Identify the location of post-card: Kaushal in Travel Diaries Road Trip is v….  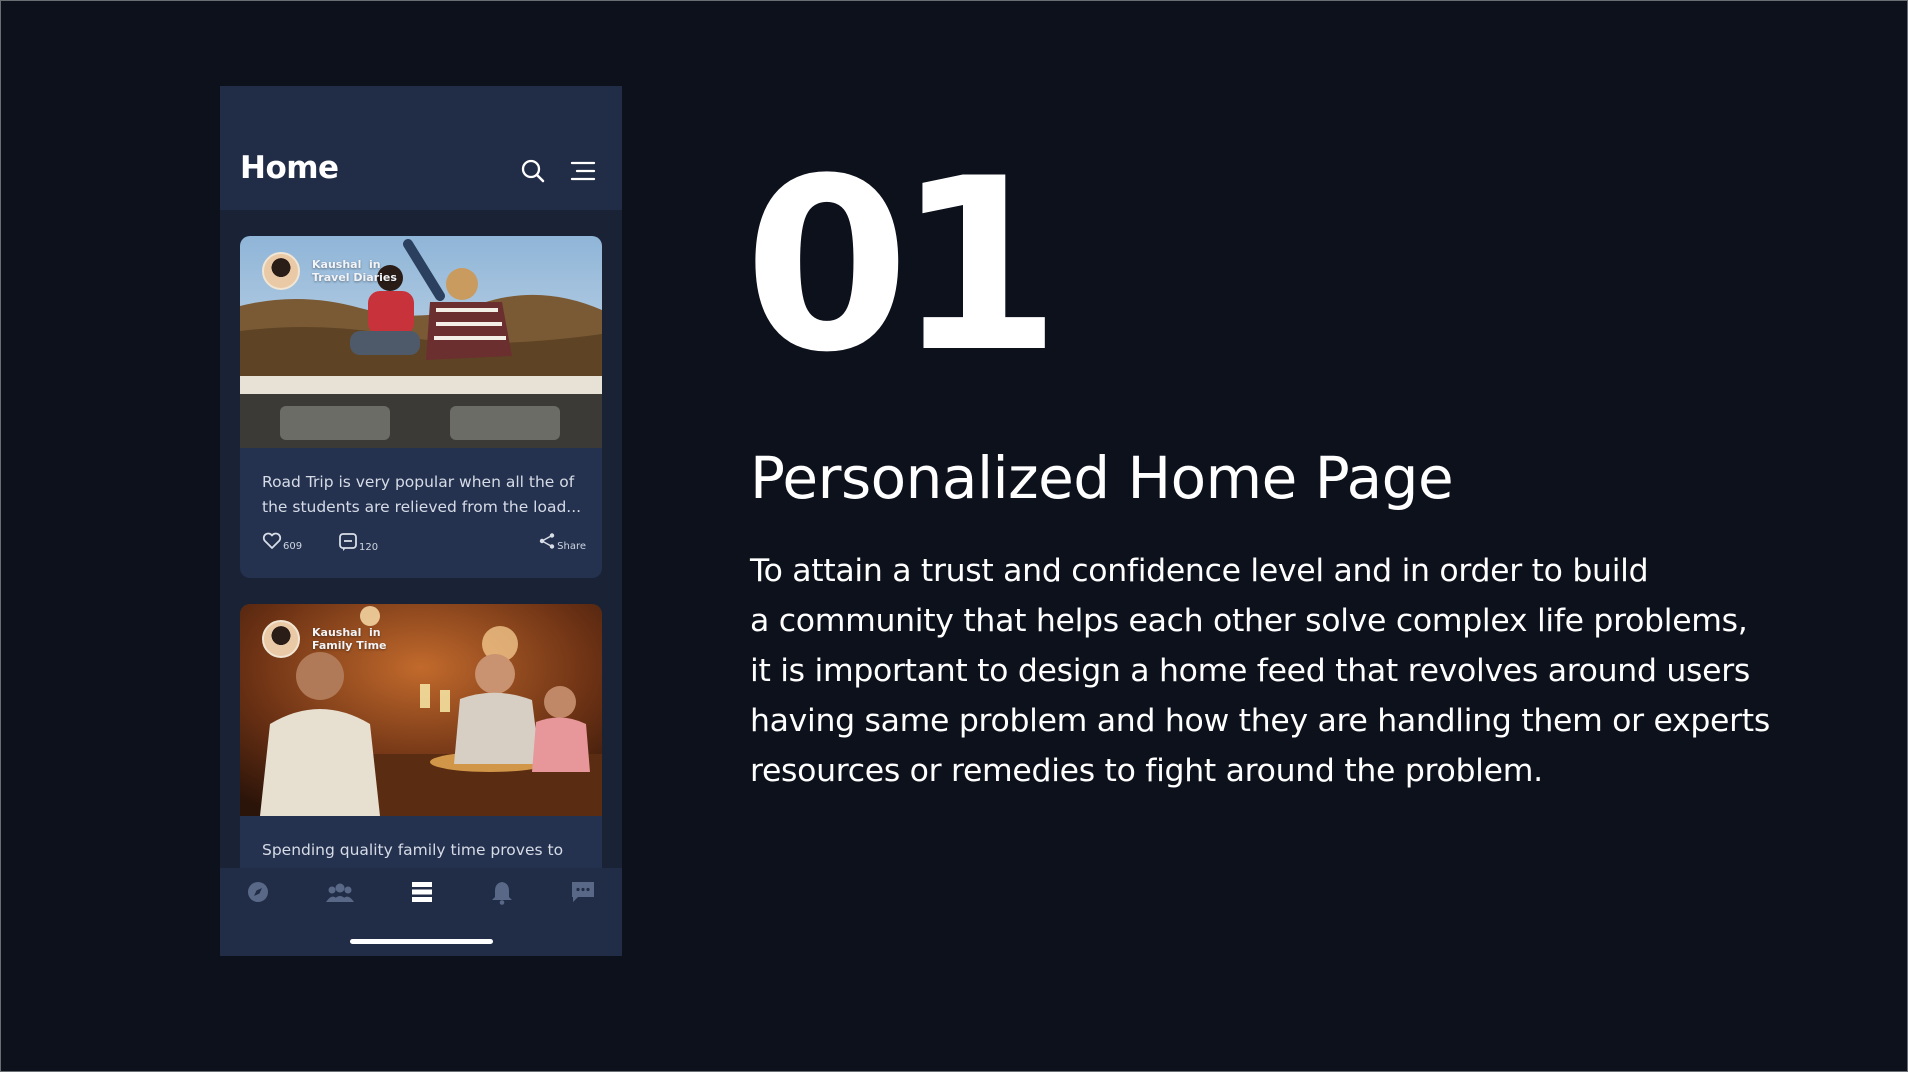
(421, 407).